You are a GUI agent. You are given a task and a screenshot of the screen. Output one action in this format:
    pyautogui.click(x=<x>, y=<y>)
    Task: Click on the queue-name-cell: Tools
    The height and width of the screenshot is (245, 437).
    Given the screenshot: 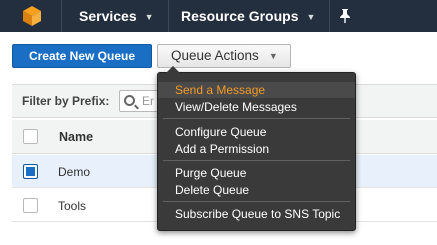 What is the action you would take?
    pyautogui.click(x=72, y=206)
    